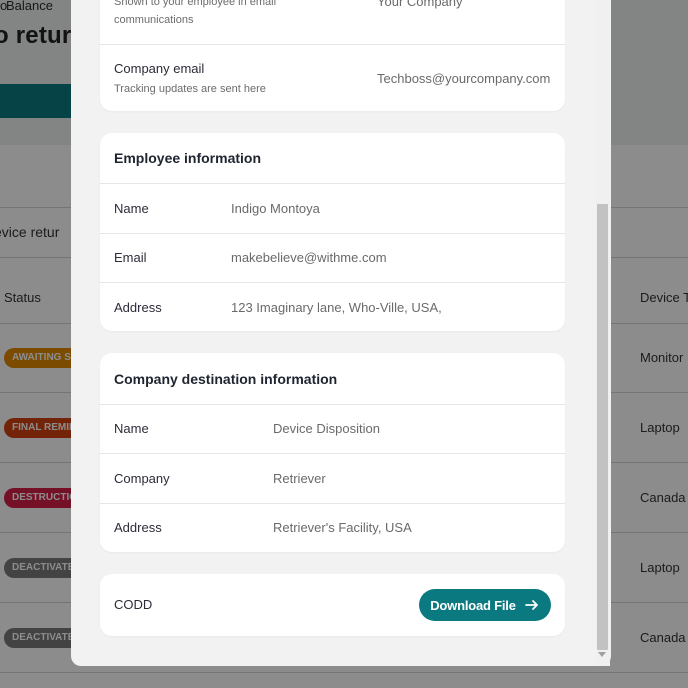 This screenshot has height=688, width=688. Describe the element at coordinates (142, 478) in the screenshot. I see `row-label: Company` at that location.